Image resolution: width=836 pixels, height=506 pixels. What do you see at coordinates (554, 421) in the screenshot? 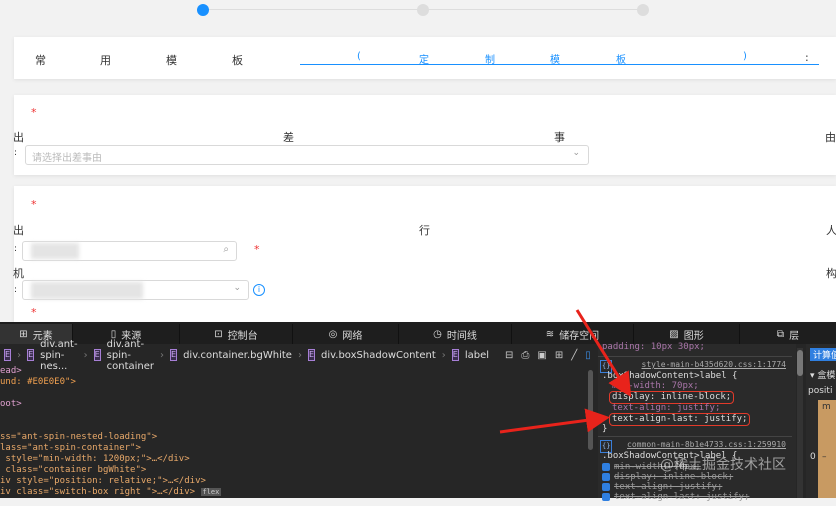
I see `arrow-right` at bounding box center [554, 421].